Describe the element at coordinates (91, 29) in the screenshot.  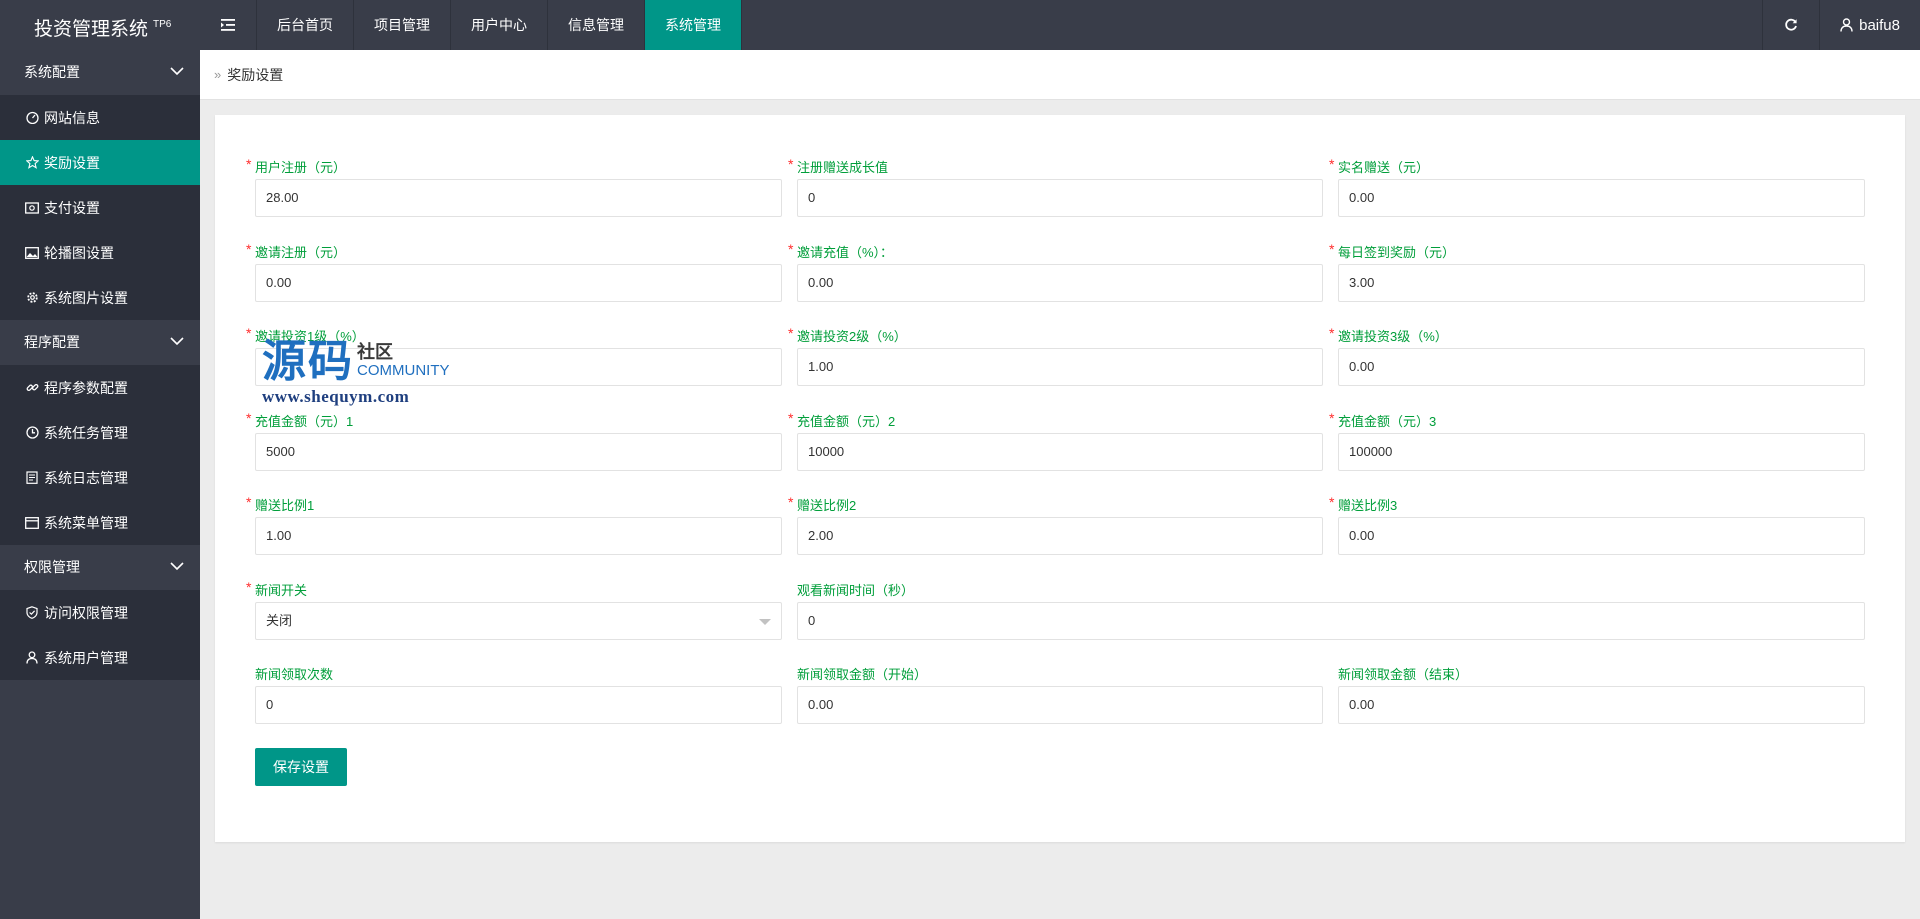
I see `app-title-text: 投资管理系统` at that location.